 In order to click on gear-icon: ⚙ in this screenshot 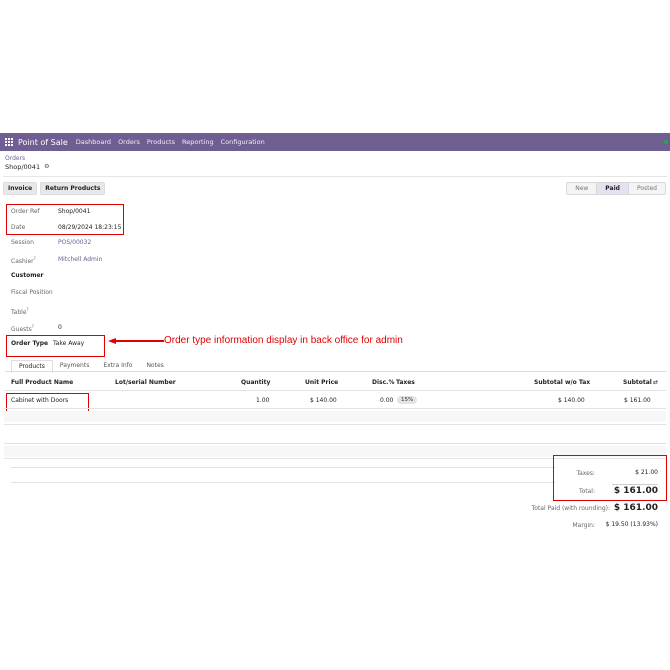, I will do `click(46, 167)`.